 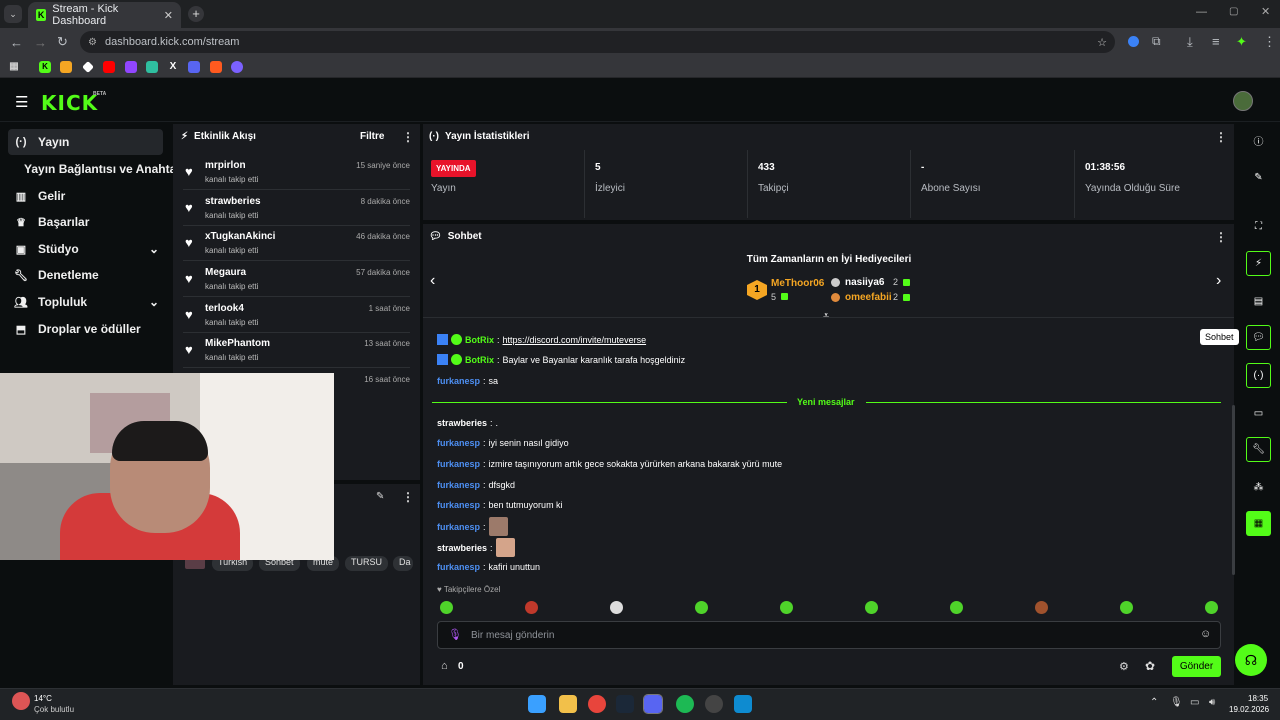 What do you see at coordinates (455, 634) in the screenshot?
I see `microphone-icon: 🎙︎` at bounding box center [455, 634].